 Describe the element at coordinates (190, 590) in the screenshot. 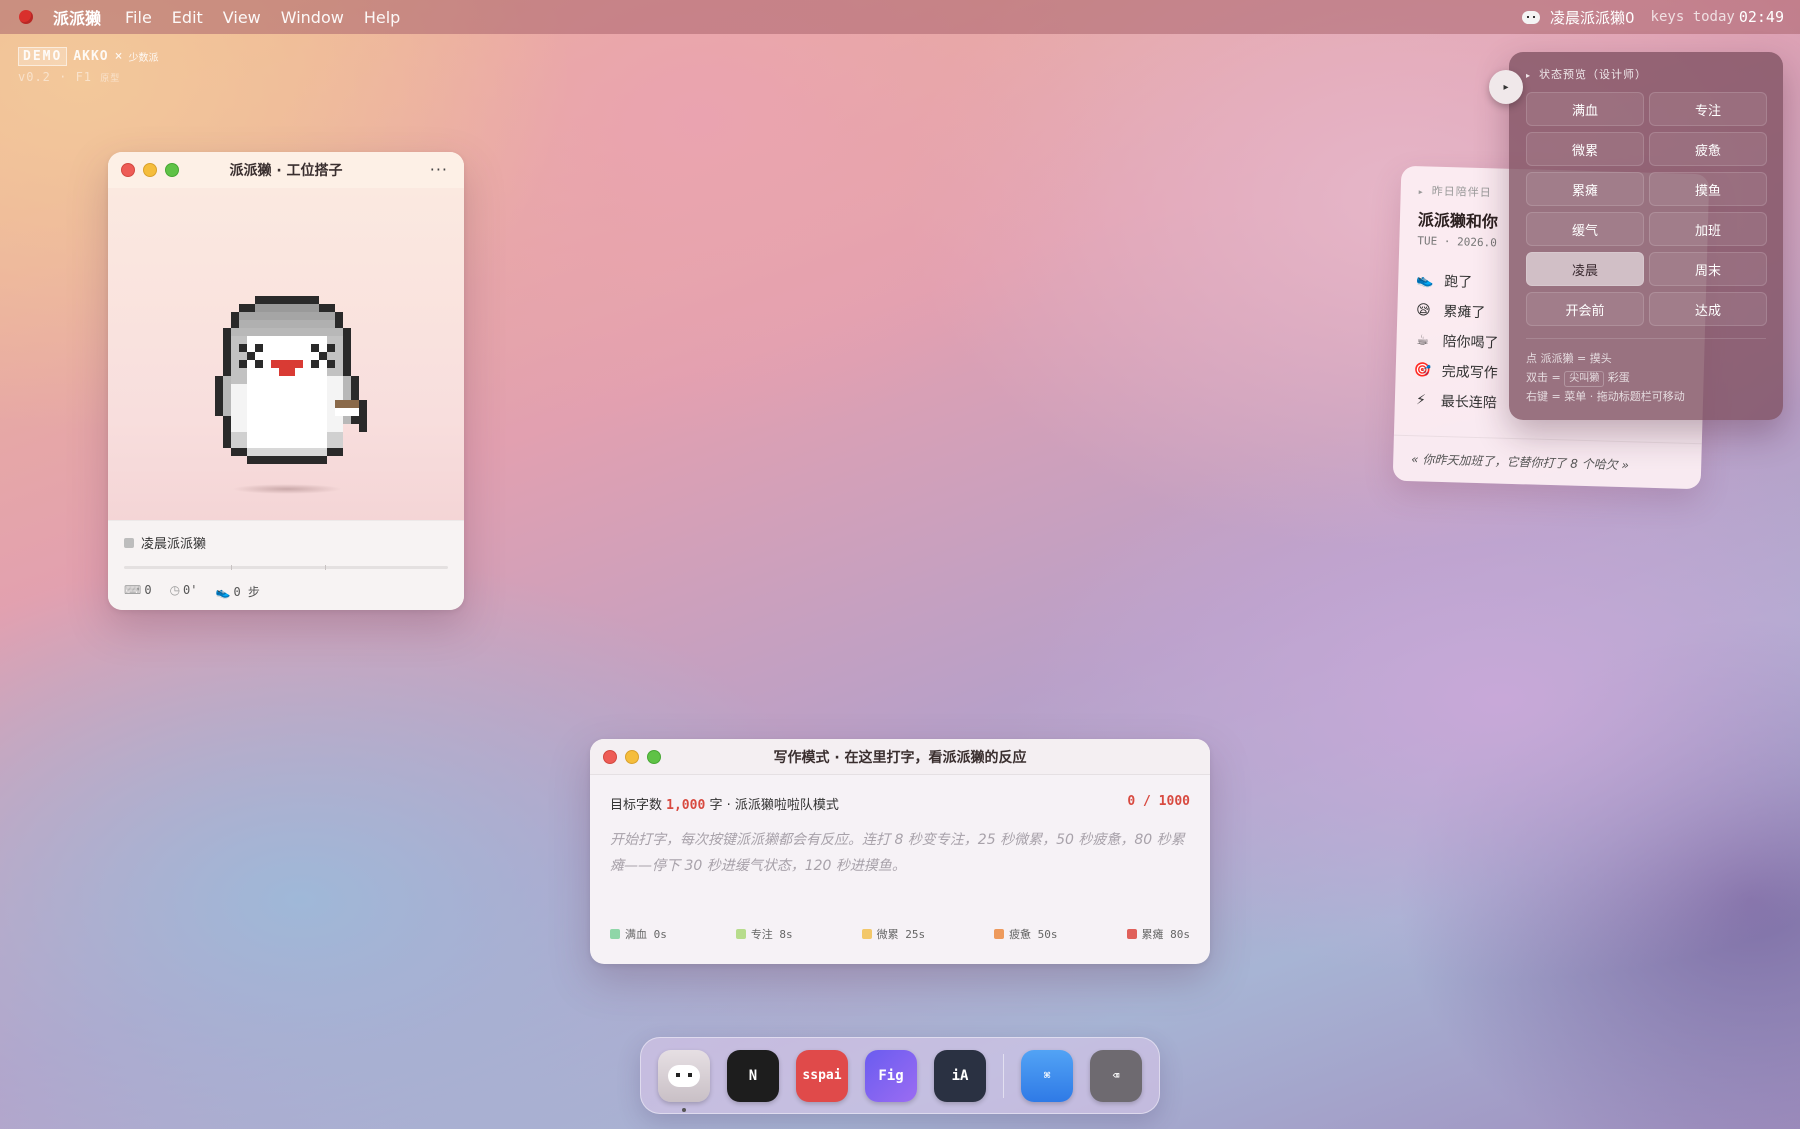

I see `stat-minutes-value: 0'` at that location.